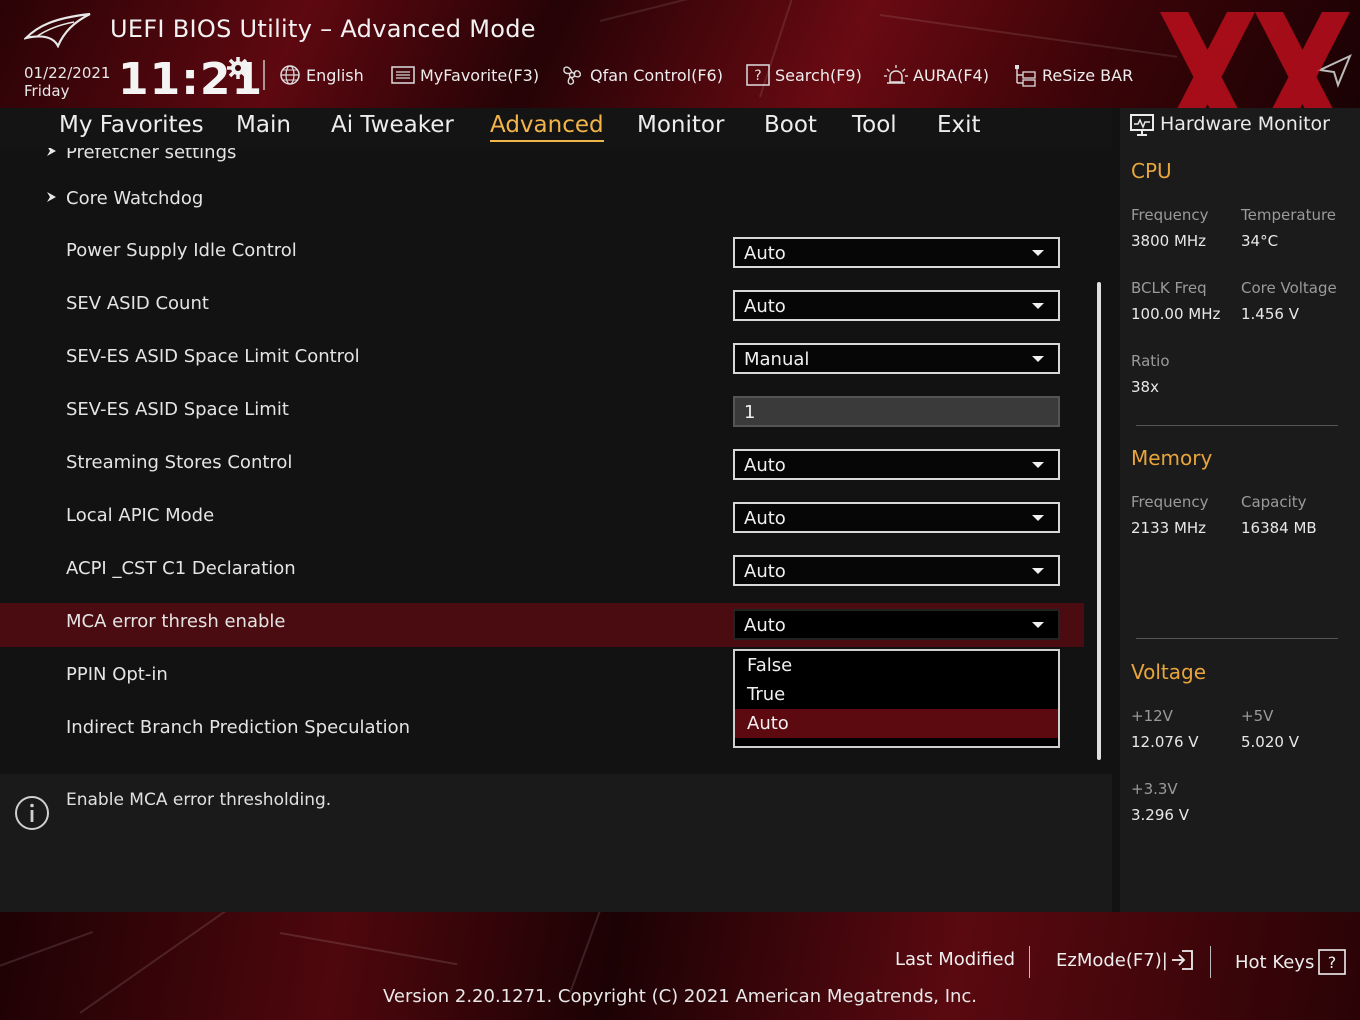 The image size is (1360, 1020). I want to click on dropdown-option-auto: Auto, so click(896, 723).